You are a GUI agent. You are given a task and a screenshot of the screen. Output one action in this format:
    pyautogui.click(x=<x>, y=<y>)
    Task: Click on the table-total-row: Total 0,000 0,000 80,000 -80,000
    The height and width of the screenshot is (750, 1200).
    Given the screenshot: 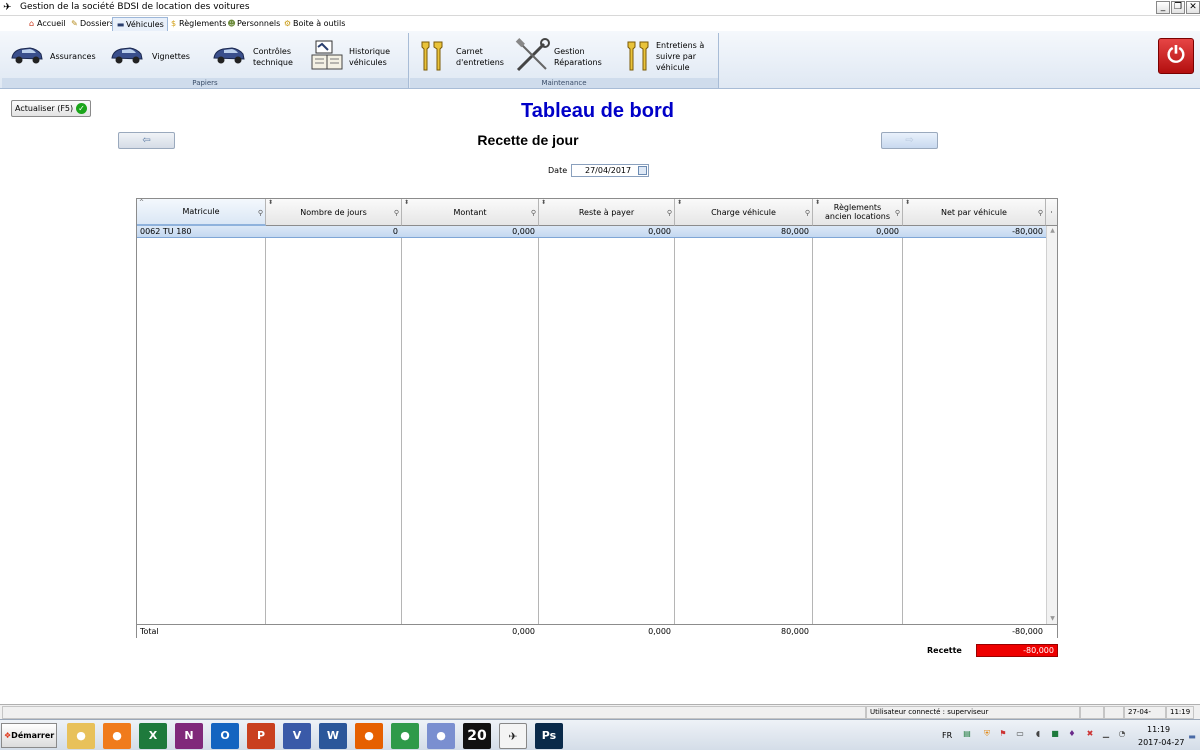 What is the action you would take?
    pyautogui.click(x=597, y=631)
    